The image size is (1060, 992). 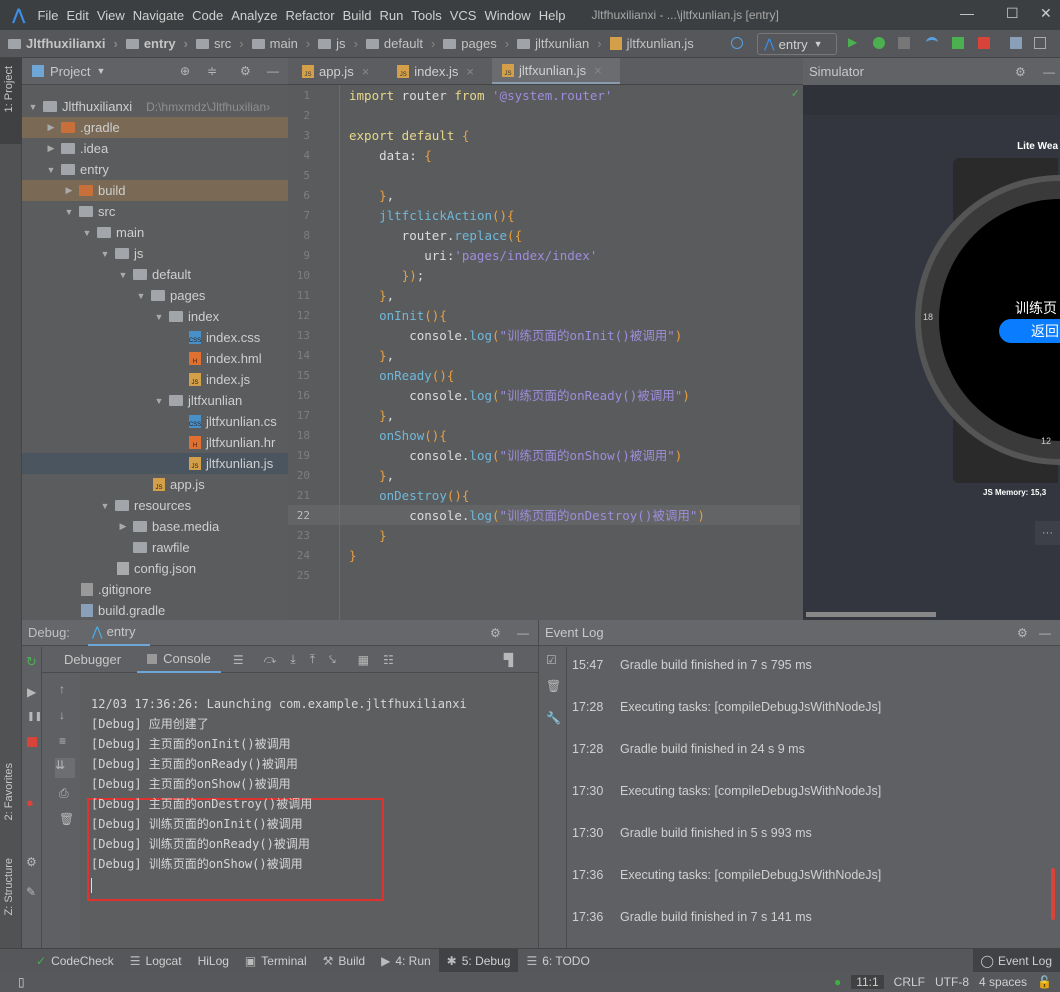 I want to click on tree-item: ▼ pages, so click(x=155, y=295).